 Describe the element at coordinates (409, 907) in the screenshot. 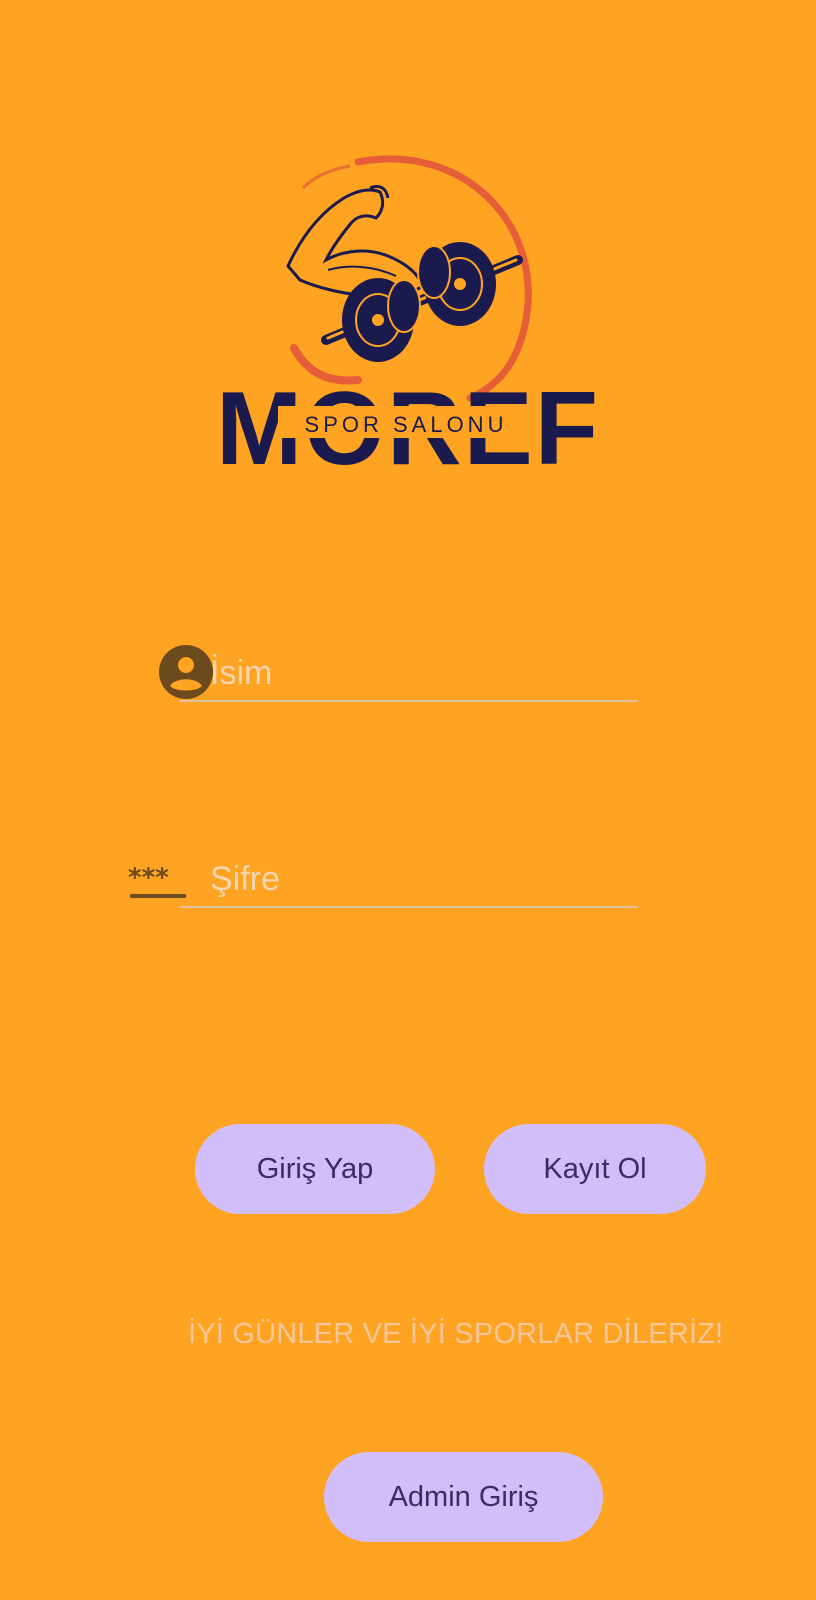

I see `password-underline` at that location.